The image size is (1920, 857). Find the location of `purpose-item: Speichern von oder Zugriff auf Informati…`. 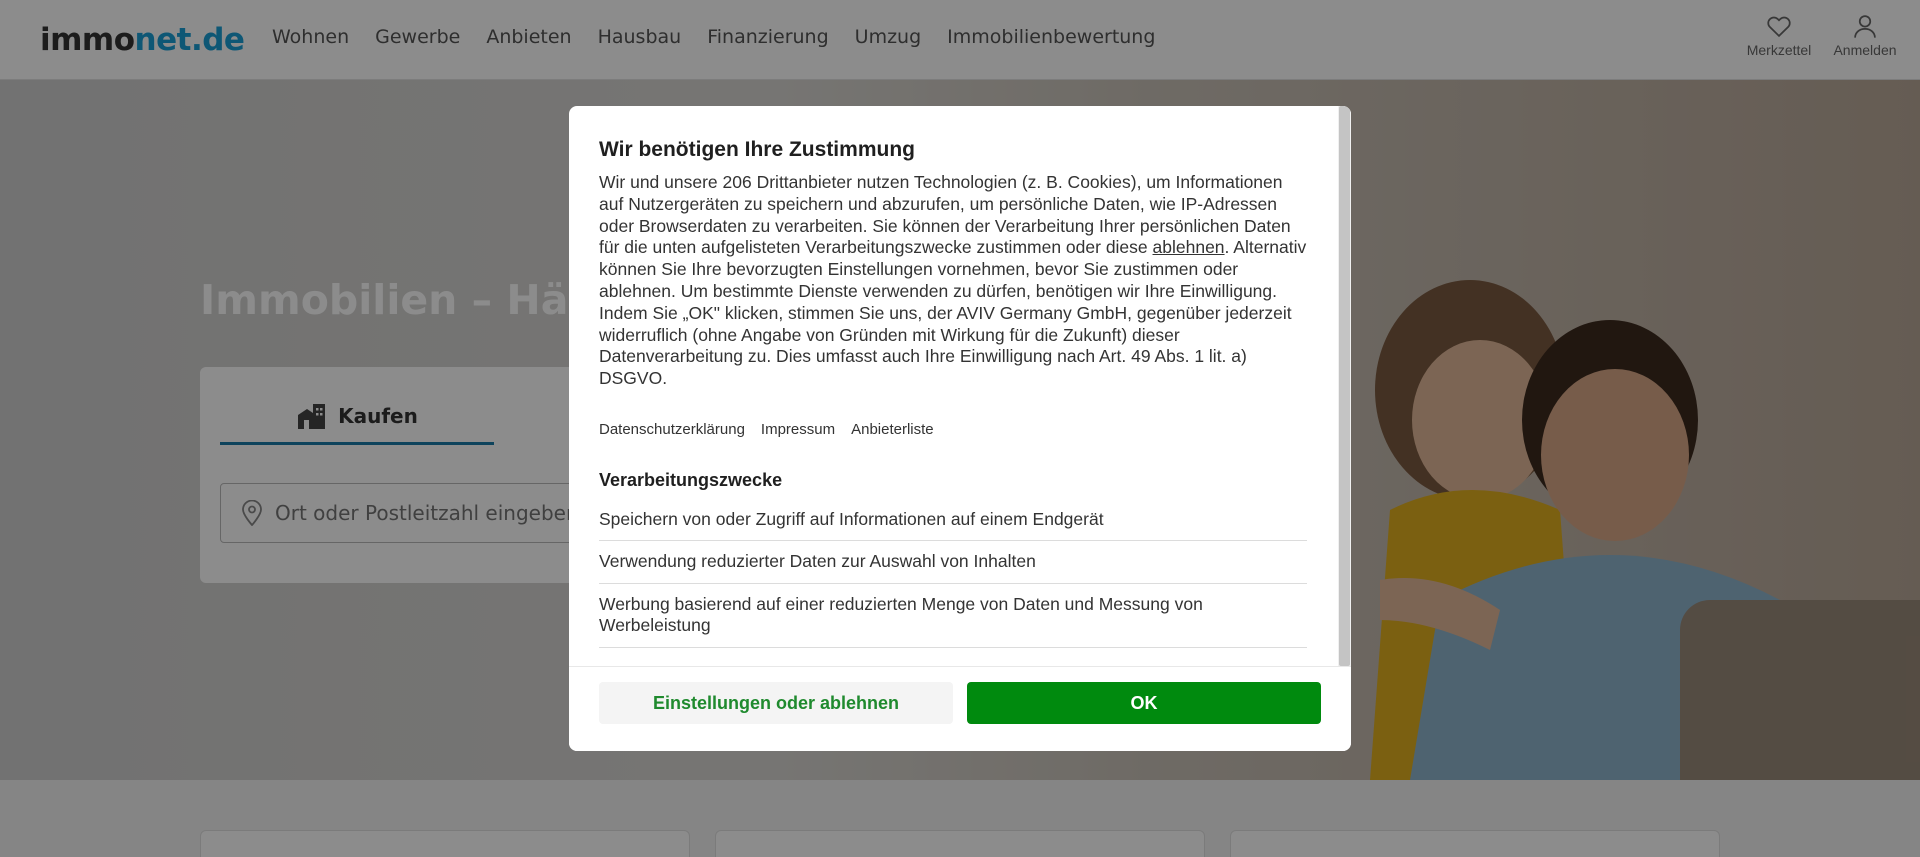

purpose-item: Speichern von oder Zugriff auf Informati… is located at coordinates (953, 520).